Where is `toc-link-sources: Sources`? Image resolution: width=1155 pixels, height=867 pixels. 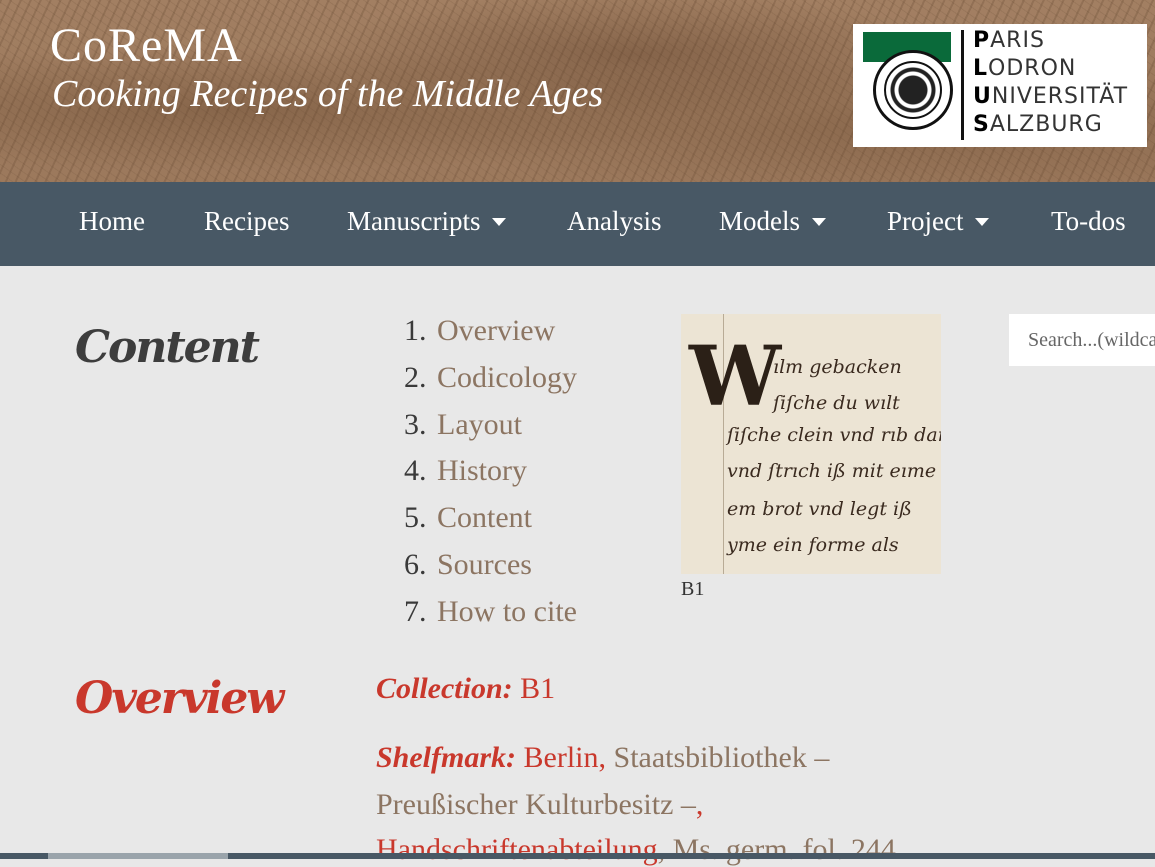 toc-link-sources: Sources is located at coordinates (484, 564).